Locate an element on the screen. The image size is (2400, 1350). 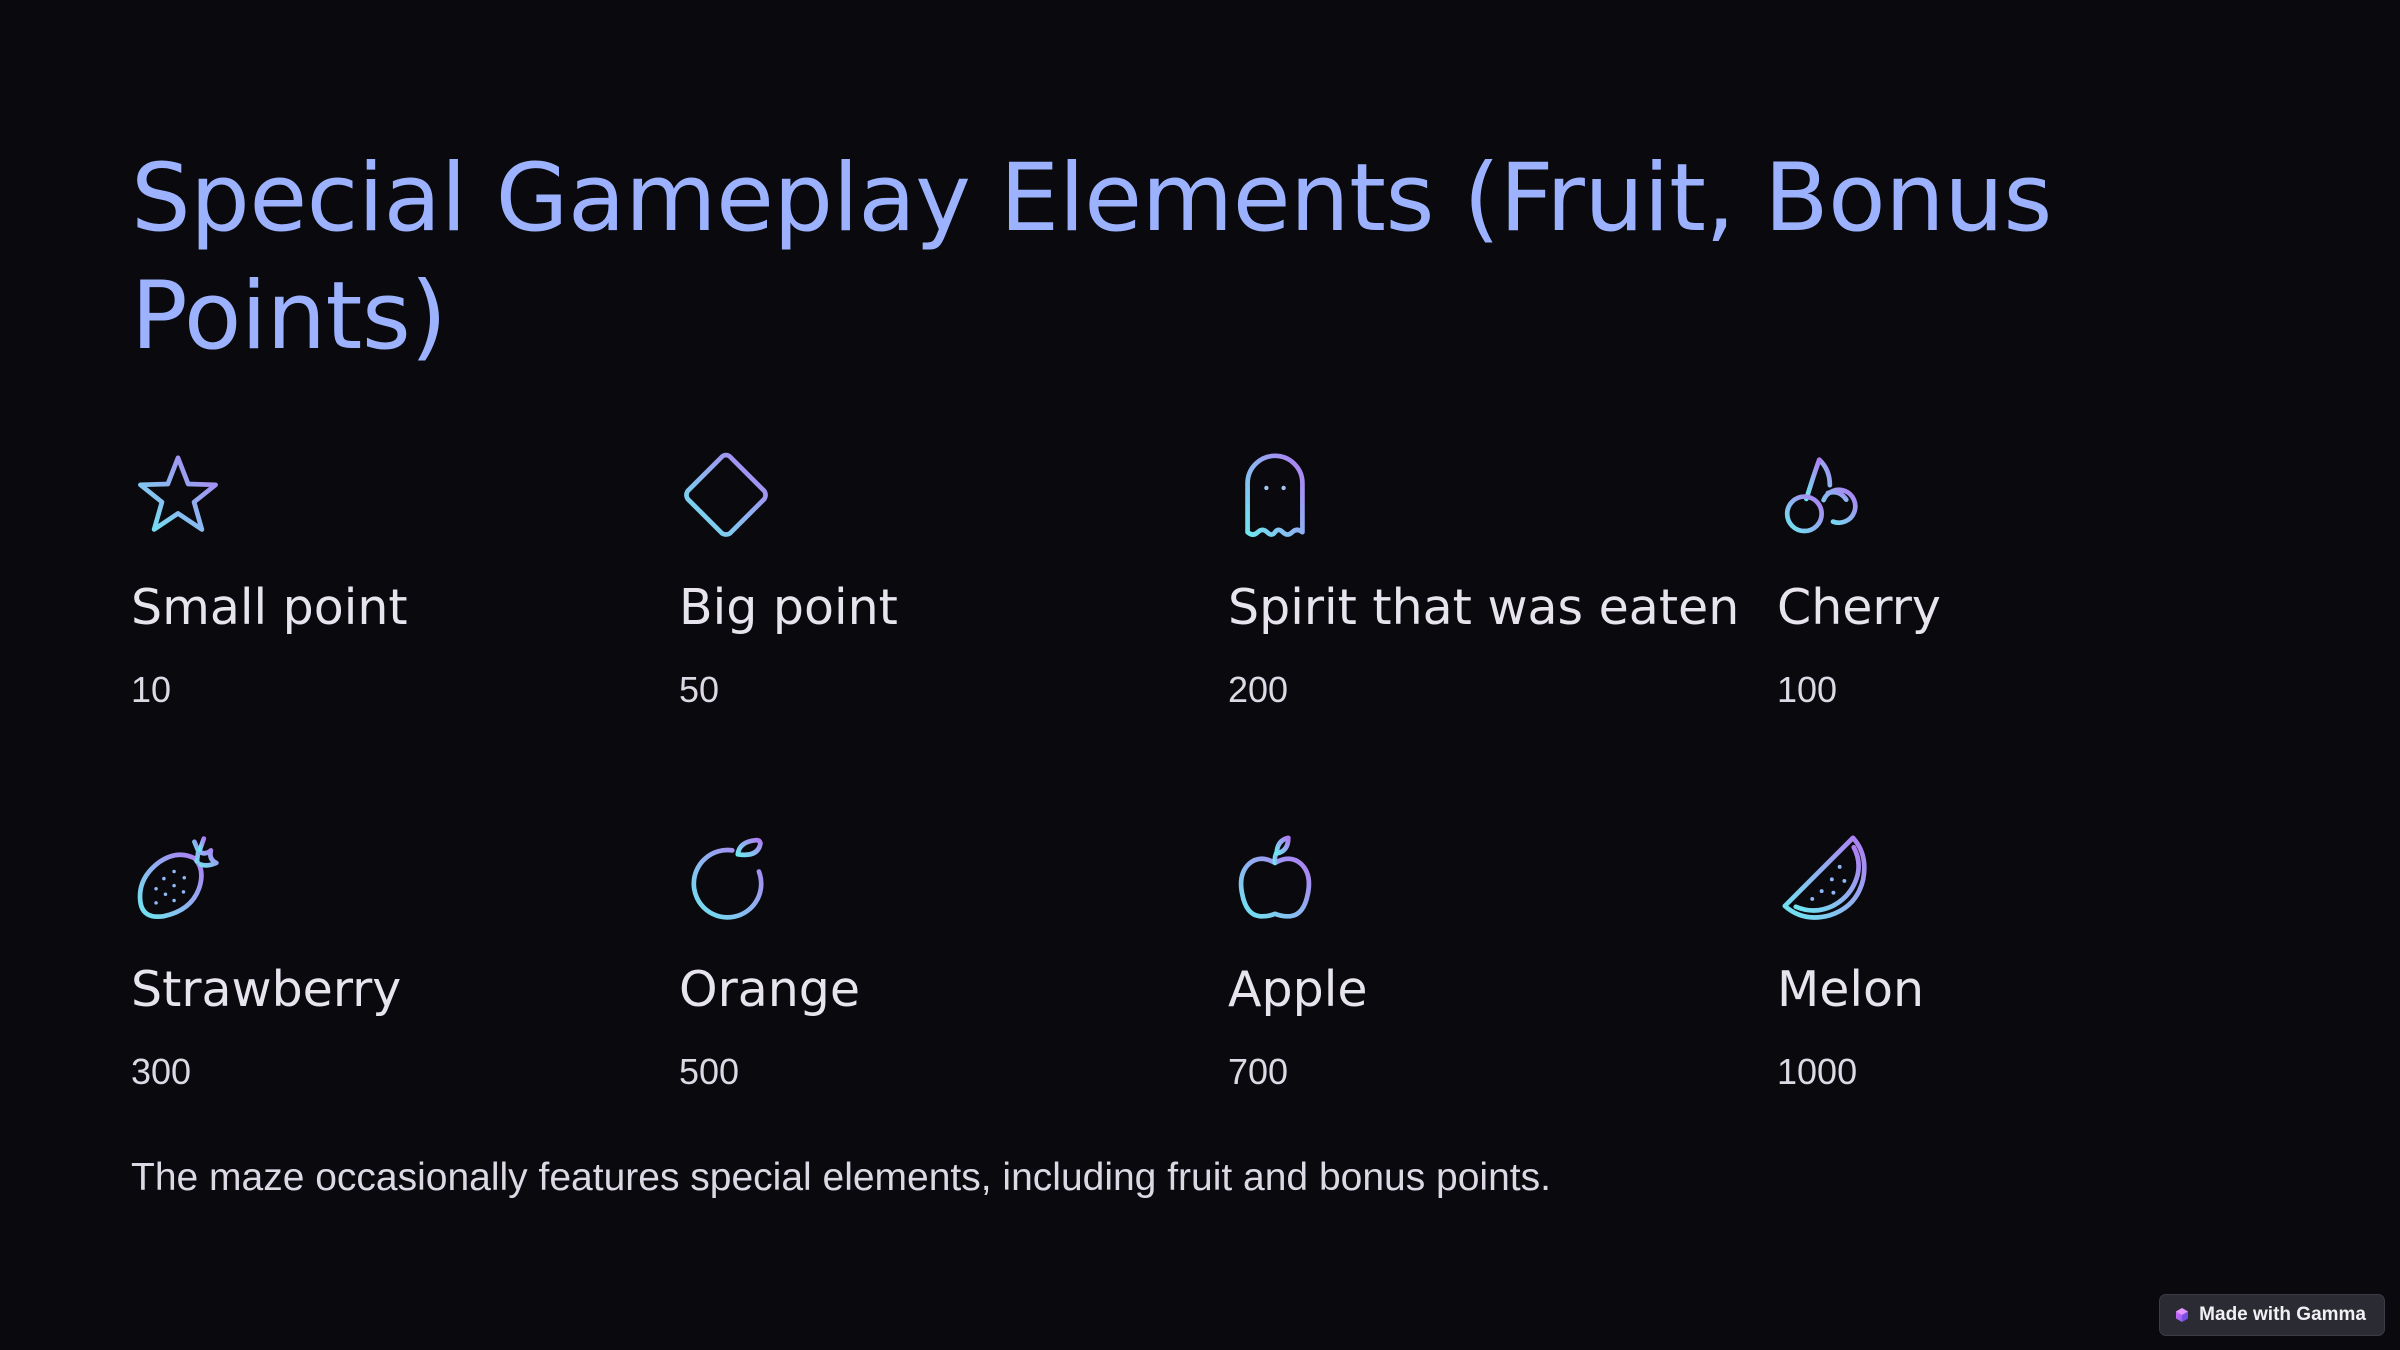
grid-item-value: 200 is located at coordinates (1258, 689).